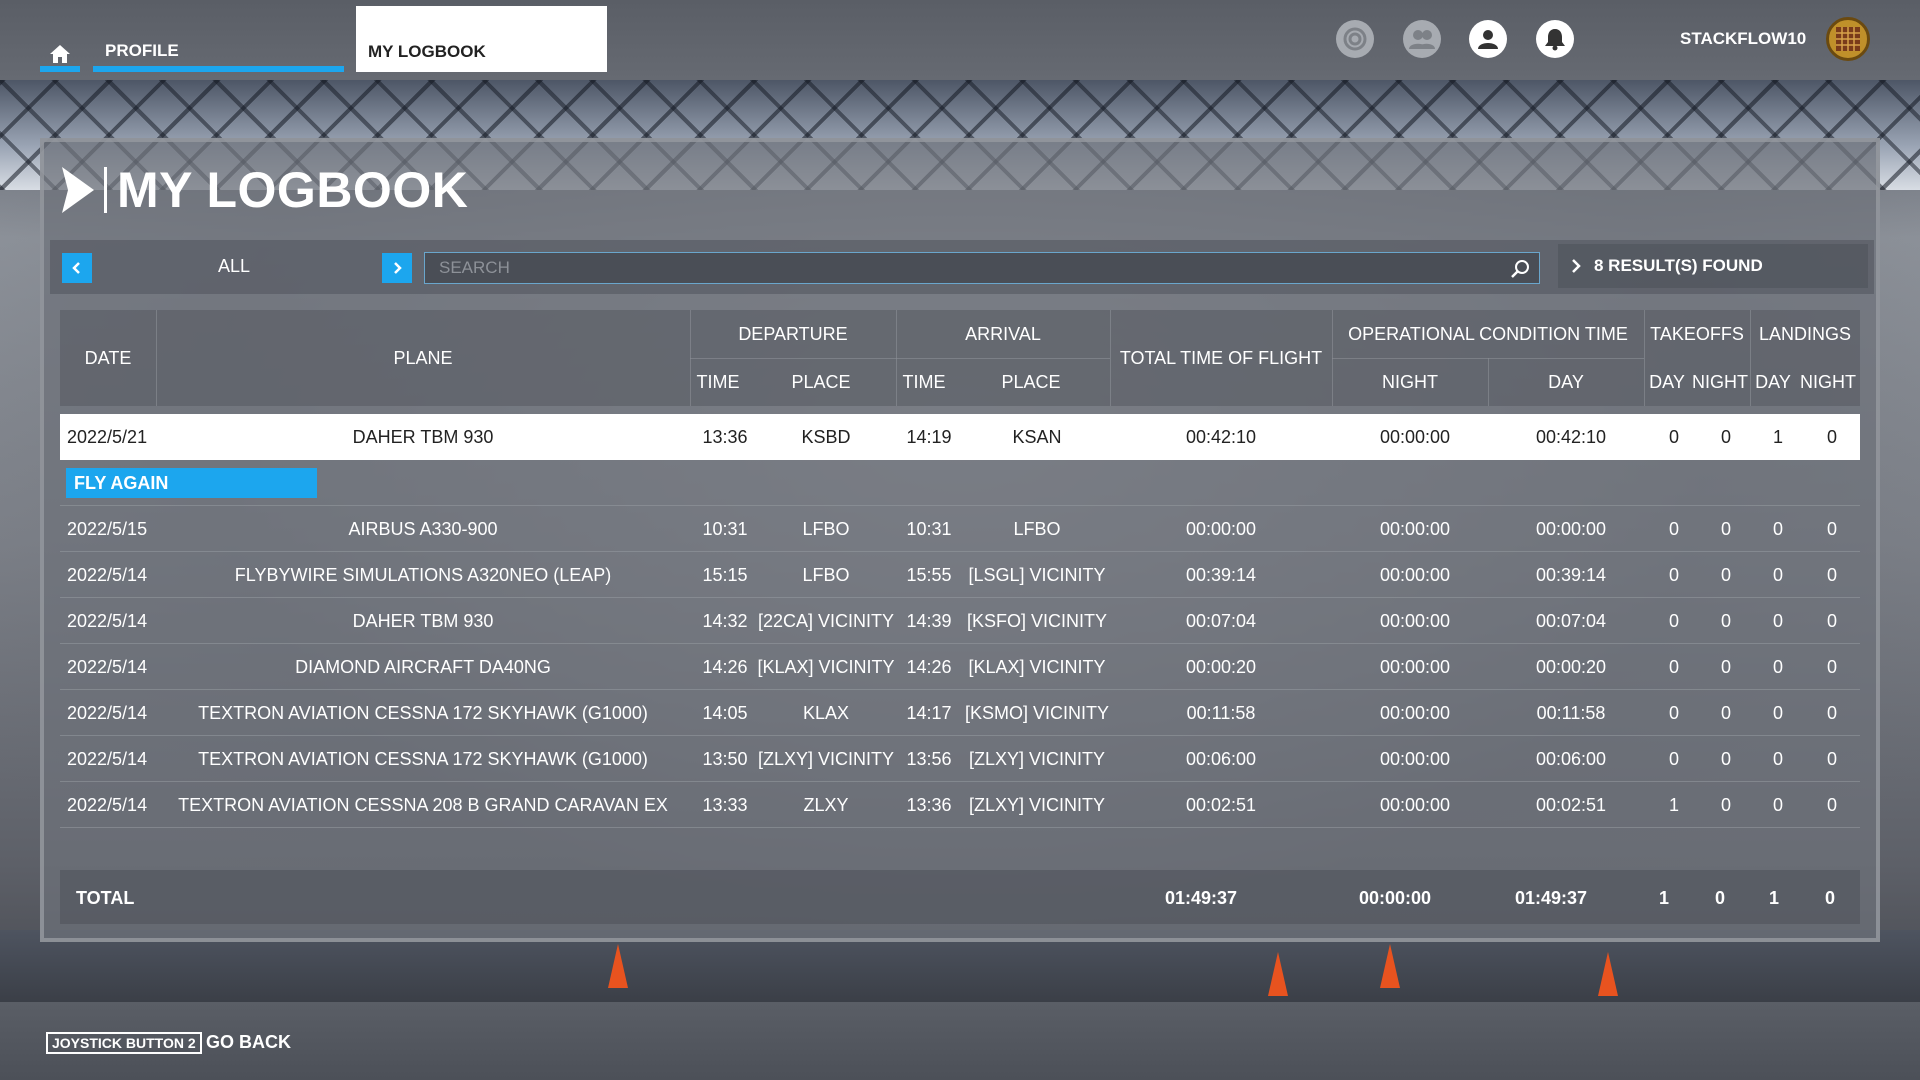 The height and width of the screenshot is (1080, 1920). I want to click on cell-plane: FLYBYWIRE SIMULATIONS A320NEO (LEAP), so click(423, 575).